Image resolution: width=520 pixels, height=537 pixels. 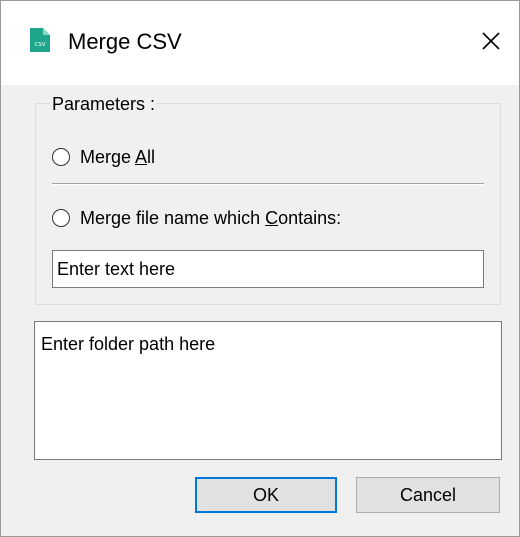 What do you see at coordinates (104, 104) in the screenshot?
I see `parameters-group-label: Parameters :` at bounding box center [104, 104].